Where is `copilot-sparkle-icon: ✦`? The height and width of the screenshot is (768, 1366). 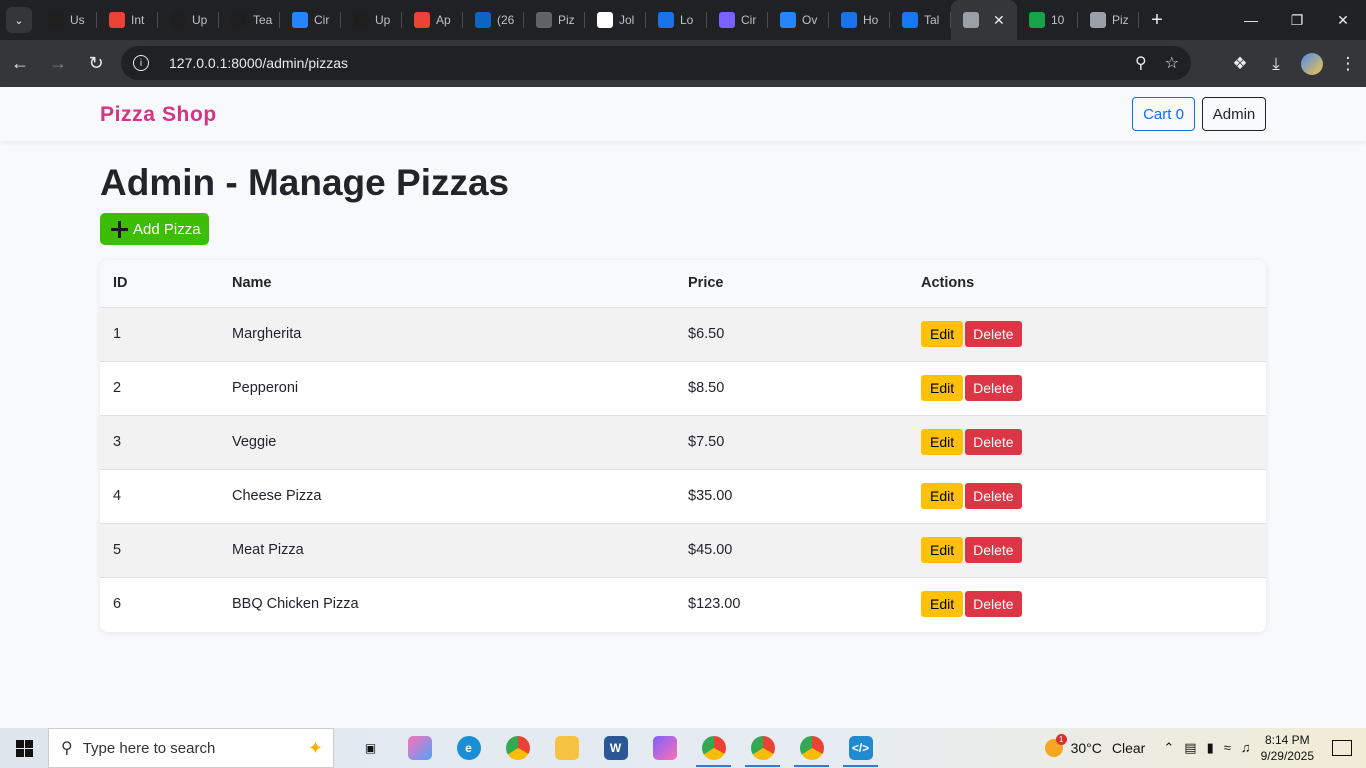
copilot-sparkle-icon: ✦ is located at coordinates (315, 747).